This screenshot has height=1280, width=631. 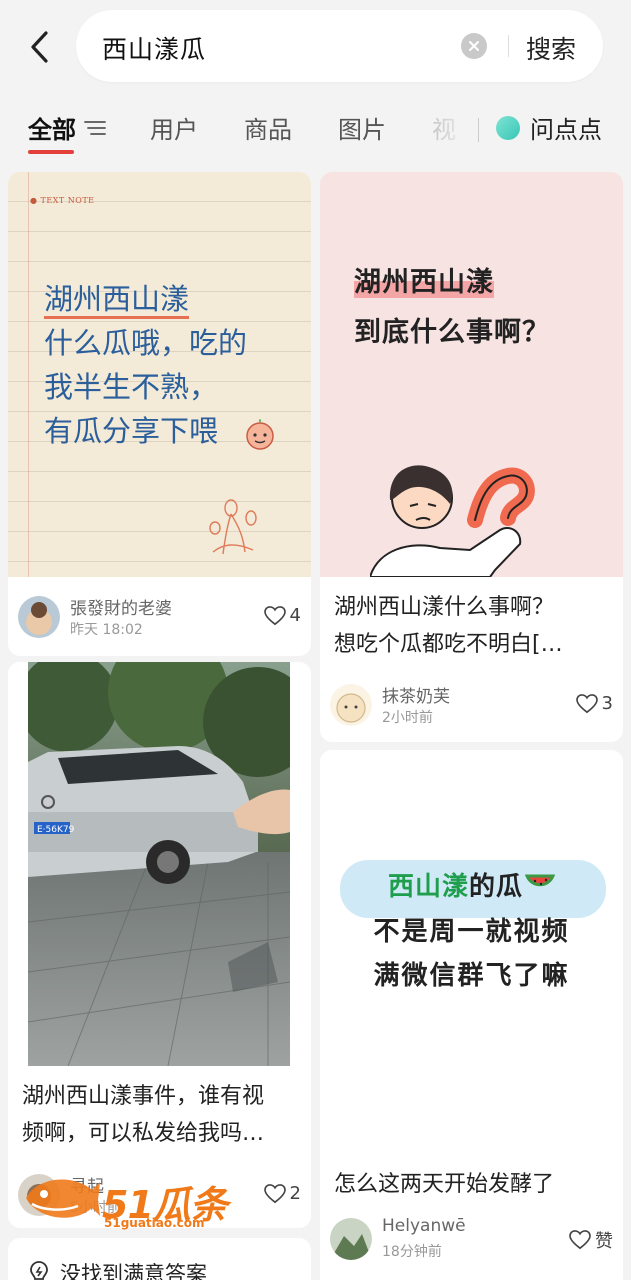 What do you see at coordinates (412, 1252) in the screenshot?
I see `post-time: 18分钟前` at bounding box center [412, 1252].